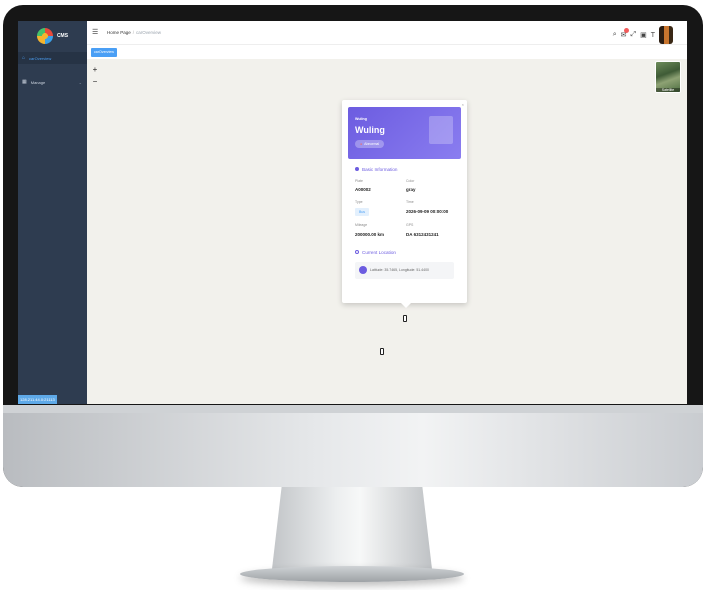  I want to click on section-ring-icon, so click(357, 252).